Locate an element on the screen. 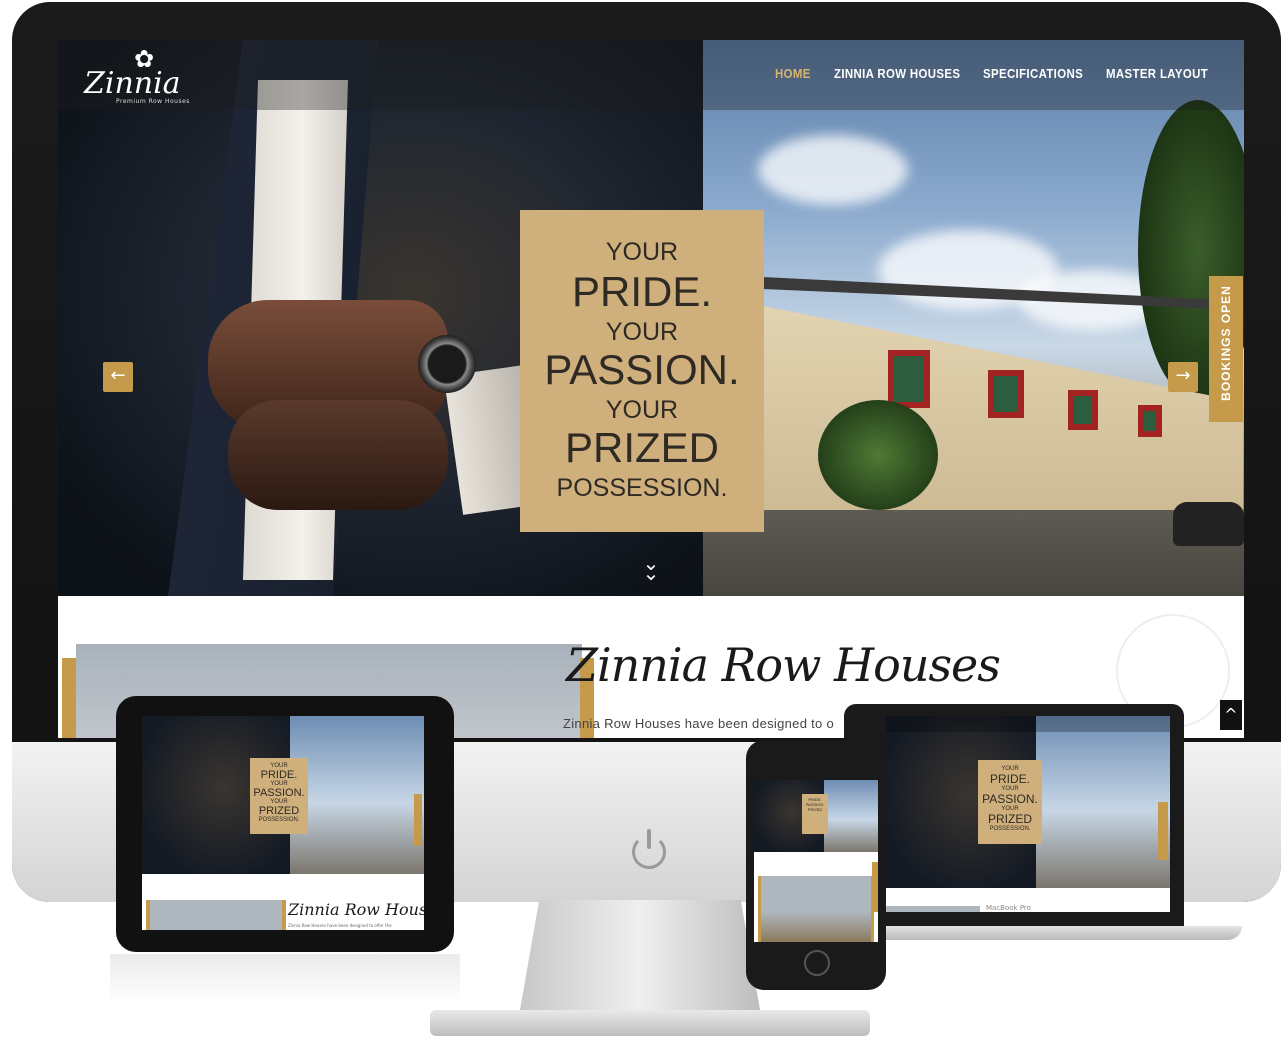  tablet-hero-houses is located at coordinates (357, 795).